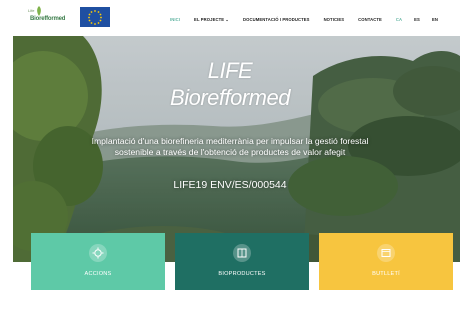 The width and height of the screenshot is (460, 320). What do you see at coordinates (386, 274) in the screenshot?
I see `card-butlleti-label: BUTLLETÍ` at bounding box center [386, 274].